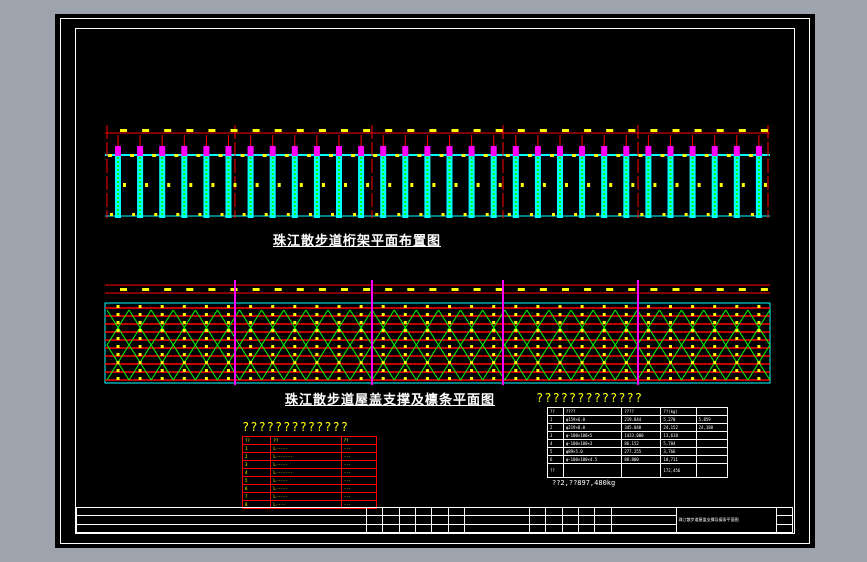 Image resolution: width=867 pixels, height=562 pixels. What do you see at coordinates (584, 483) in the screenshot?
I see `material-note: ??2,??897,480kg` at bounding box center [584, 483].